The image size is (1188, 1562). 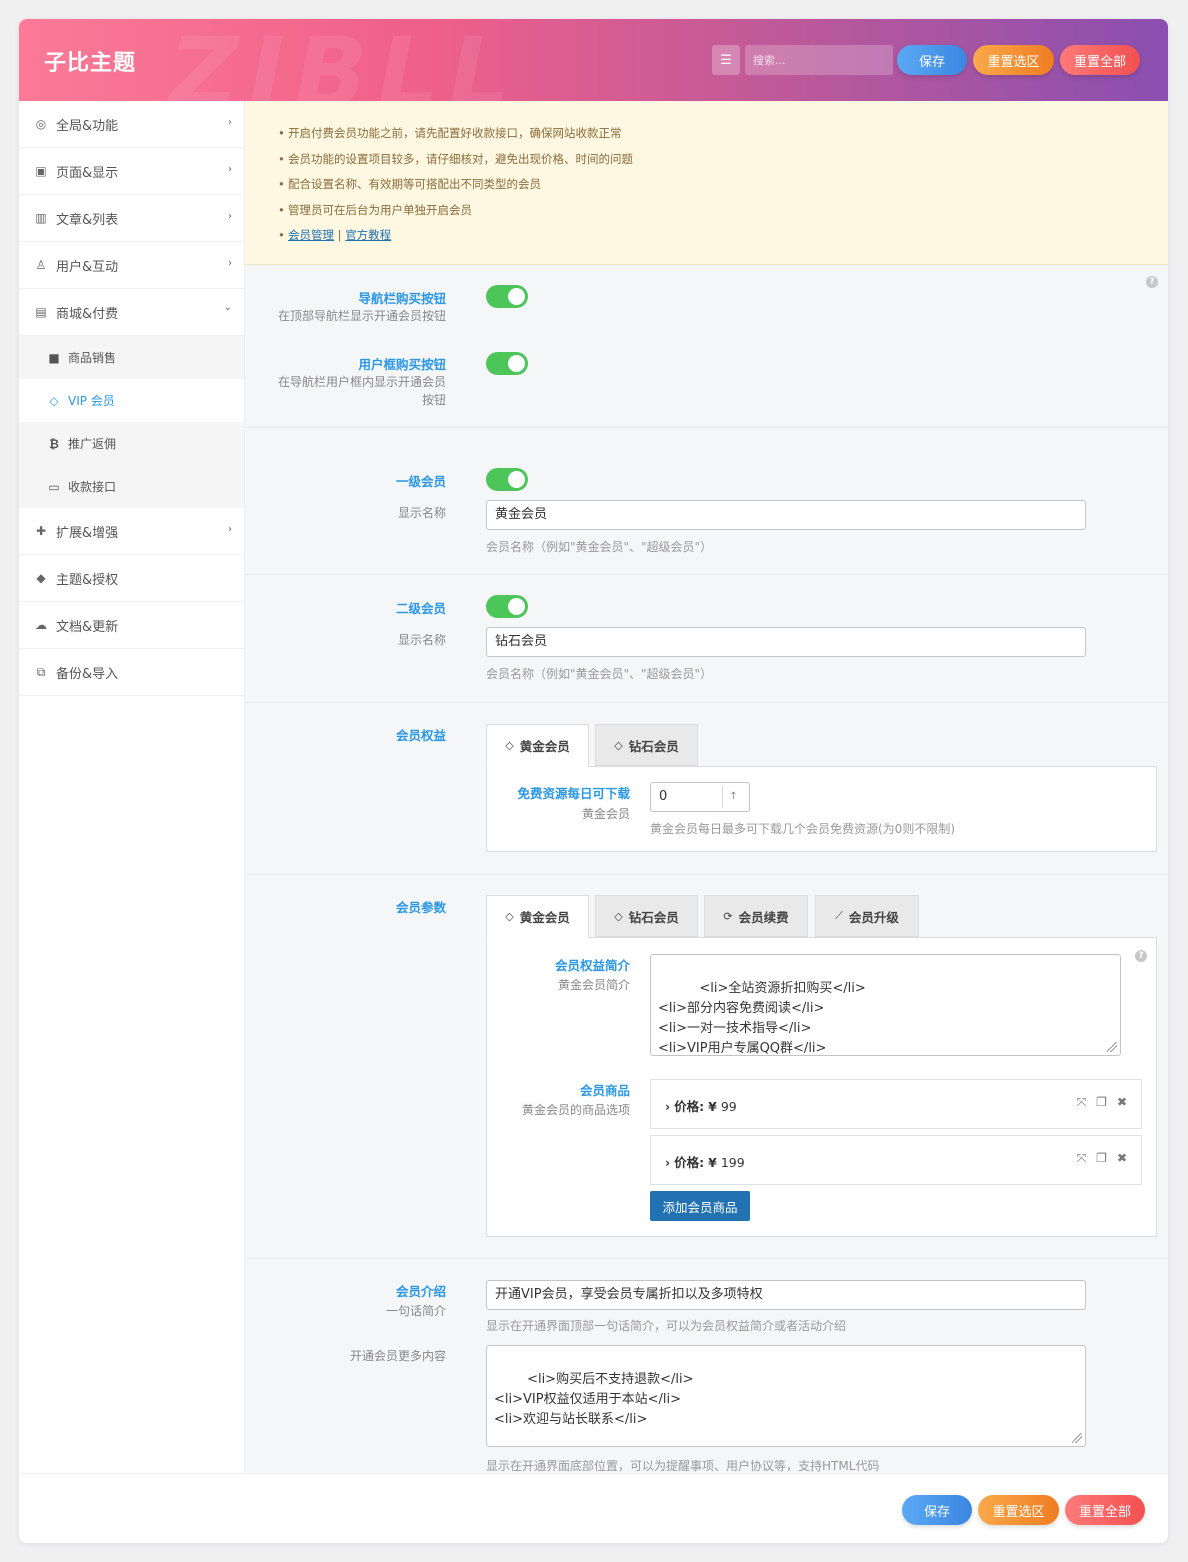 What do you see at coordinates (131, 265) in the screenshot?
I see `sidebar-item-user: ♙ 用户&互动 ›` at bounding box center [131, 265].